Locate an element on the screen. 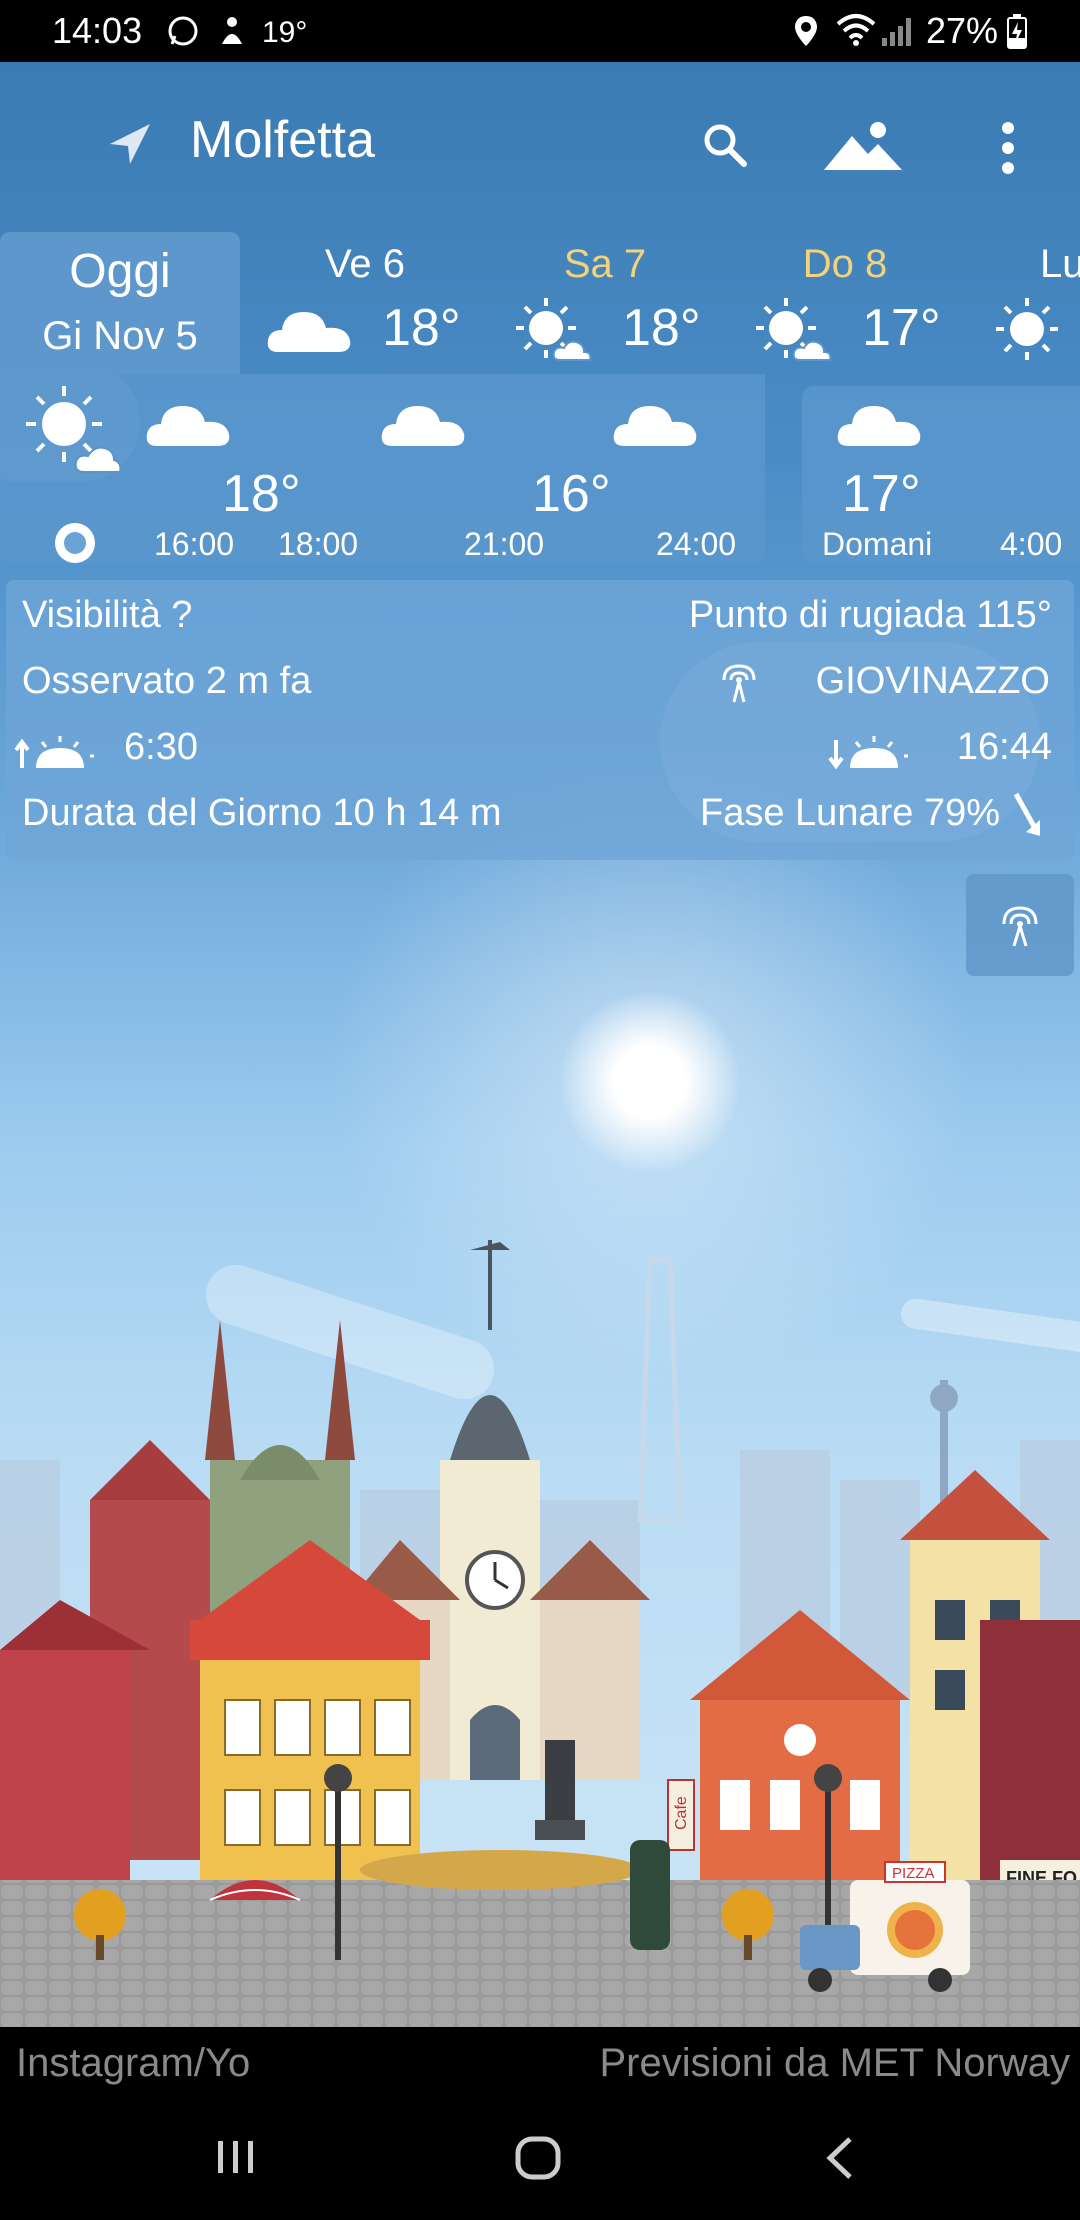 The height and width of the screenshot is (2220, 1080). wifi-icon is located at coordinates (856, 30).